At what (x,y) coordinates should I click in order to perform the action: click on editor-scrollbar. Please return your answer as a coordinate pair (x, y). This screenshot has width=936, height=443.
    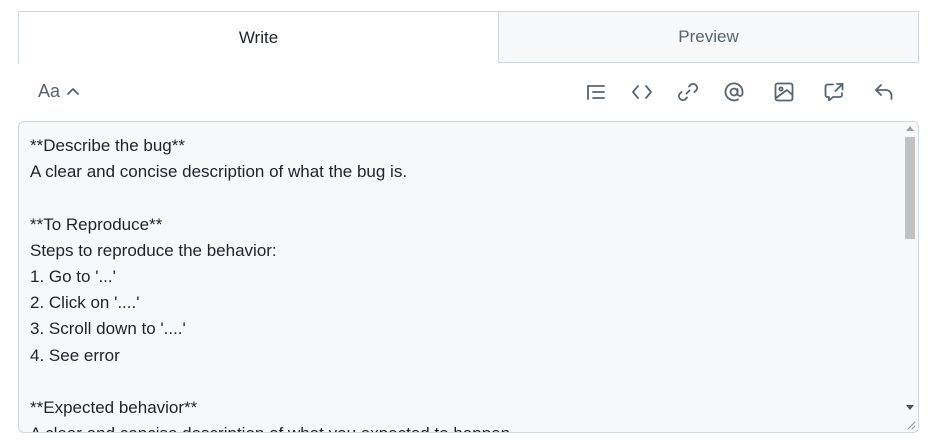
    Looking at the image, I should click on (910, 277).